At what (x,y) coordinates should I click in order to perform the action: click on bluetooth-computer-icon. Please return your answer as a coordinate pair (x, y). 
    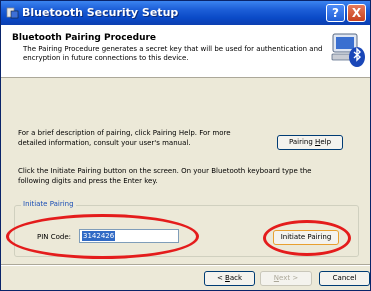
    Looking at the image, I should click on (348, 50).